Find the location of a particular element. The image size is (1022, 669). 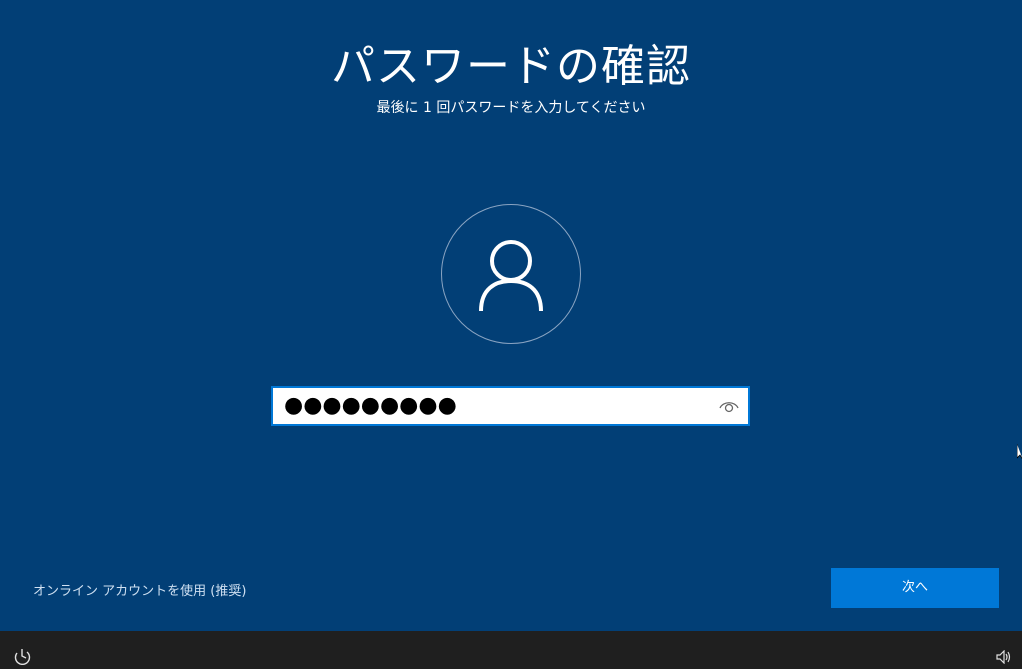

page-title: パスワードの確認 is located at coordinates (511, 66).